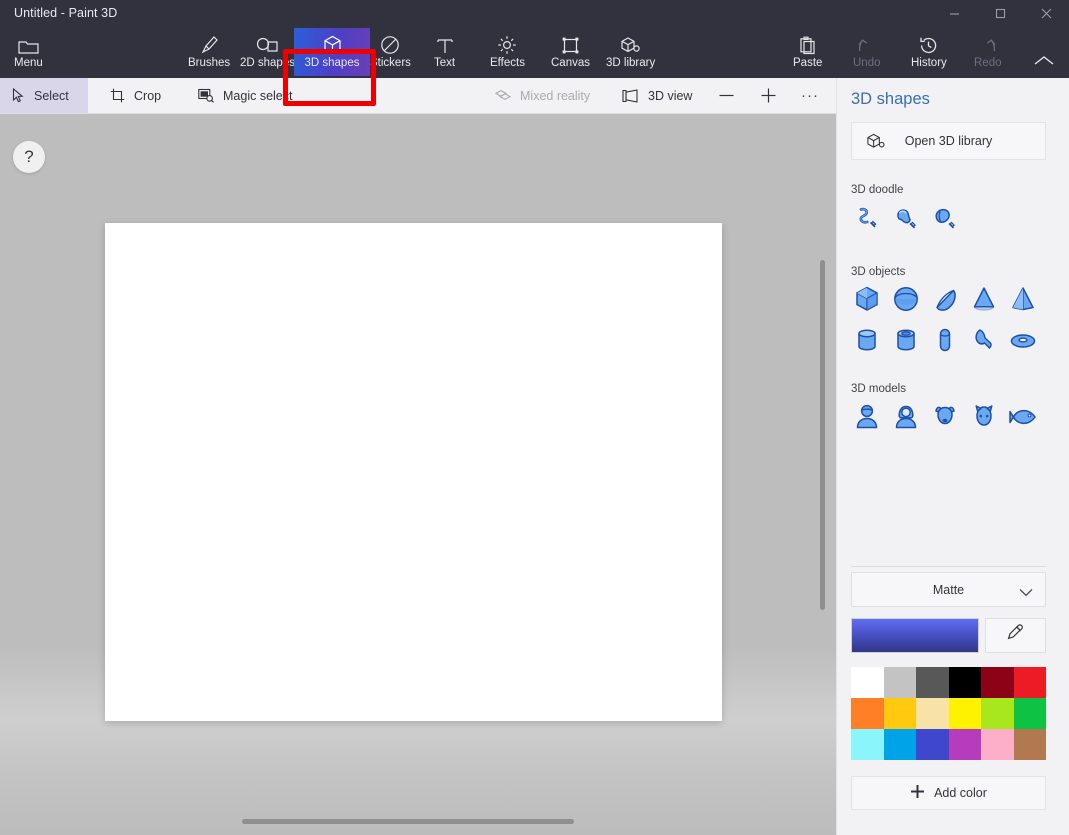 The height and width of the screenshot is (835, 1069). Describe the element at coordinates (1046, 13) in the screenshot. I see `close-button` at that location.